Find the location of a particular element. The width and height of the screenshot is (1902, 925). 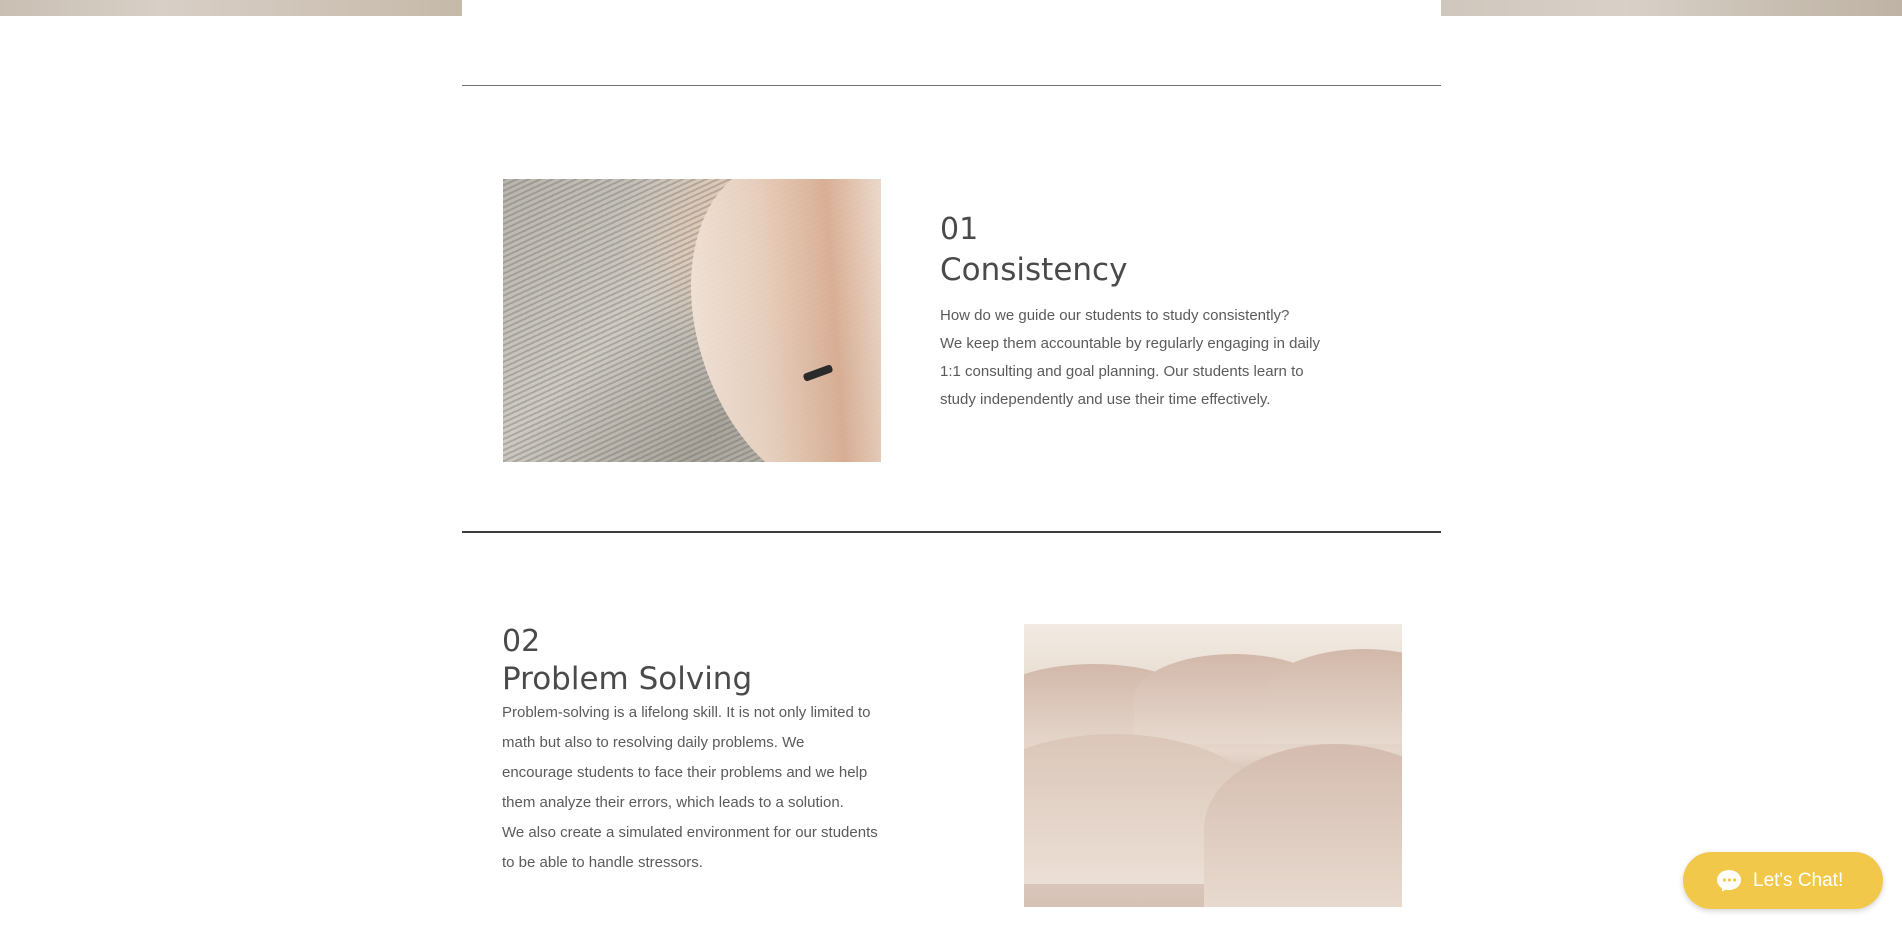

lets-chat-button: Let's Chat! is located at coordinates (1783, 880).